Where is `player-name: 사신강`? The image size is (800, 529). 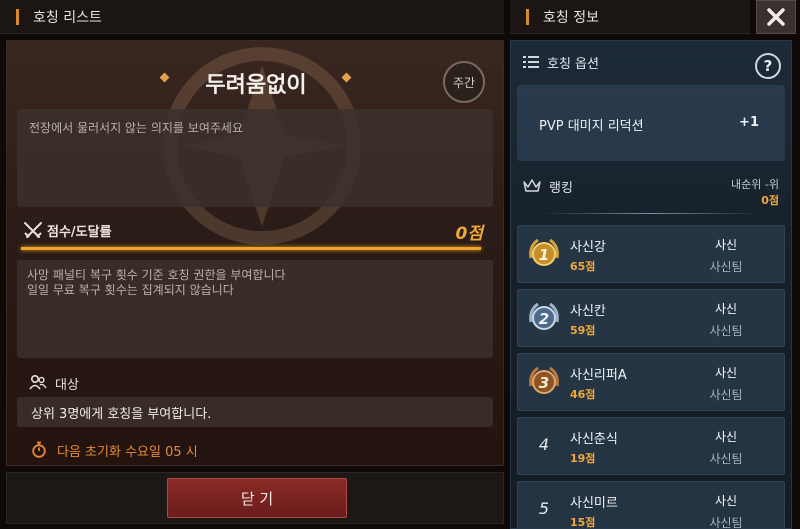
player-name: 사신강 is located at coordinates (588, 247).